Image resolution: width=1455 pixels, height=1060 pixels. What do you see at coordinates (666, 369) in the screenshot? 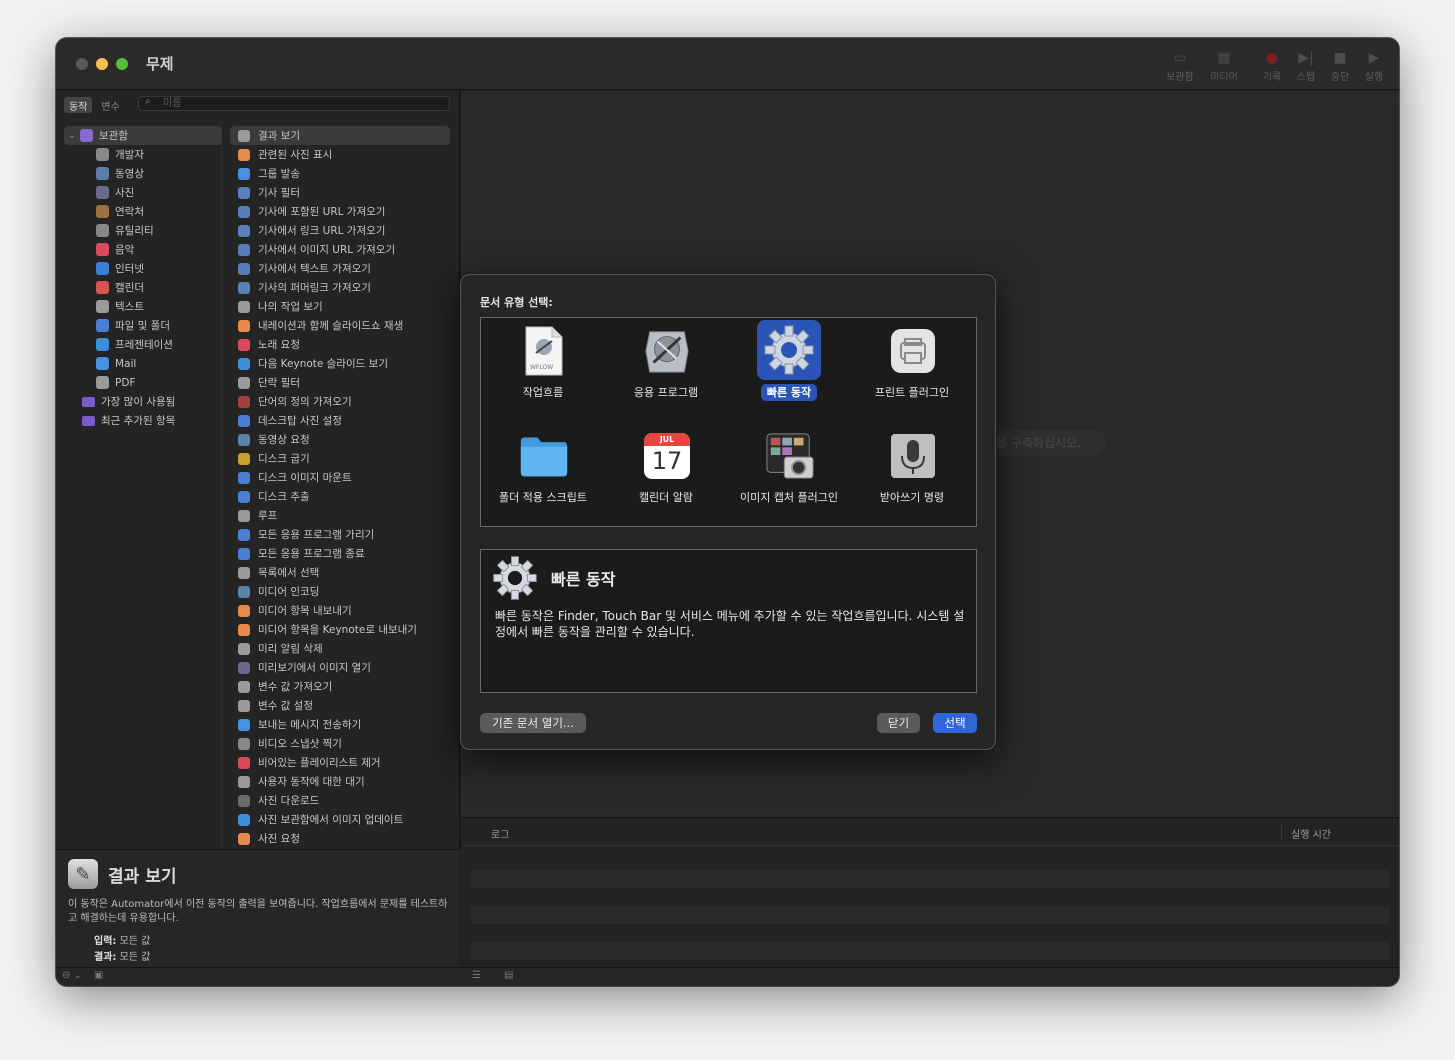
I see `type-application: 응용 프로그램` at bounding box center [666, 369].